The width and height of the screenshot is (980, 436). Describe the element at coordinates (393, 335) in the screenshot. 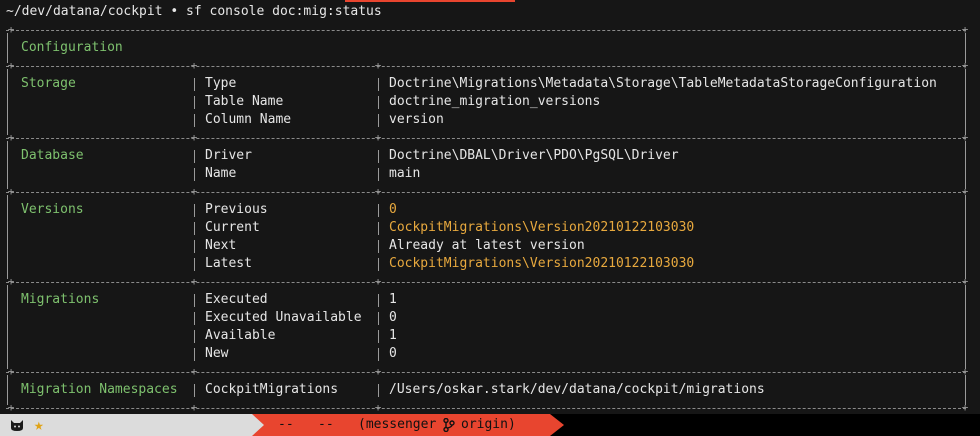

I see `row-value: 1` at that location.